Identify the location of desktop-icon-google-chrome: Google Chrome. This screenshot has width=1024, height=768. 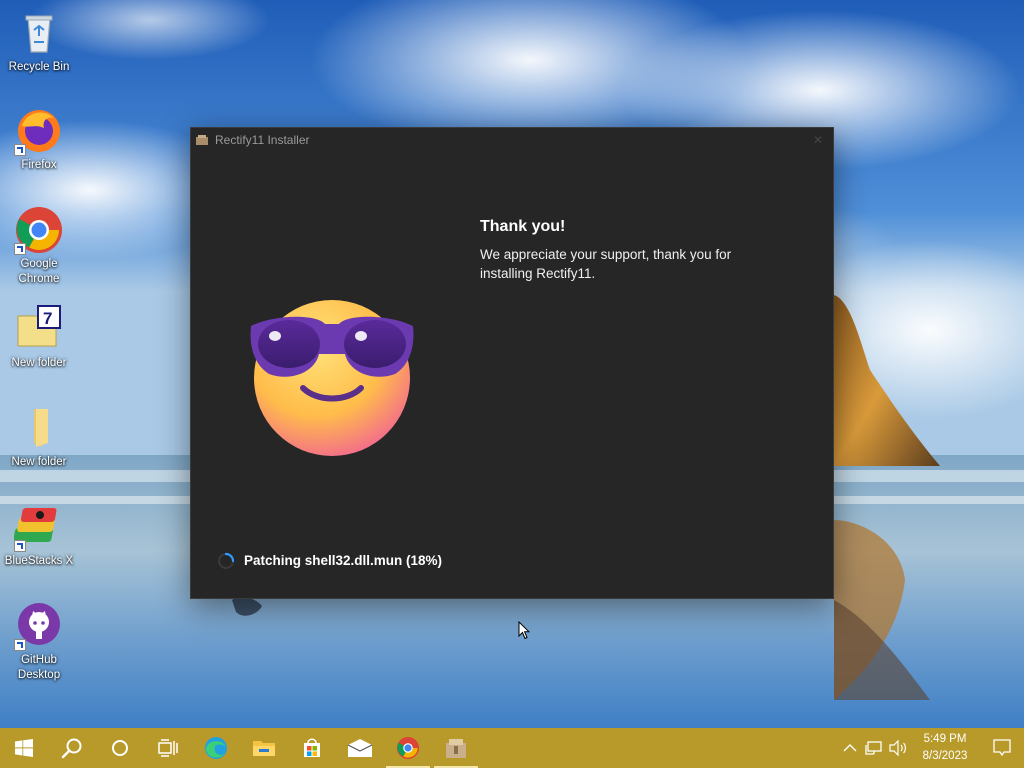
(39, 246).